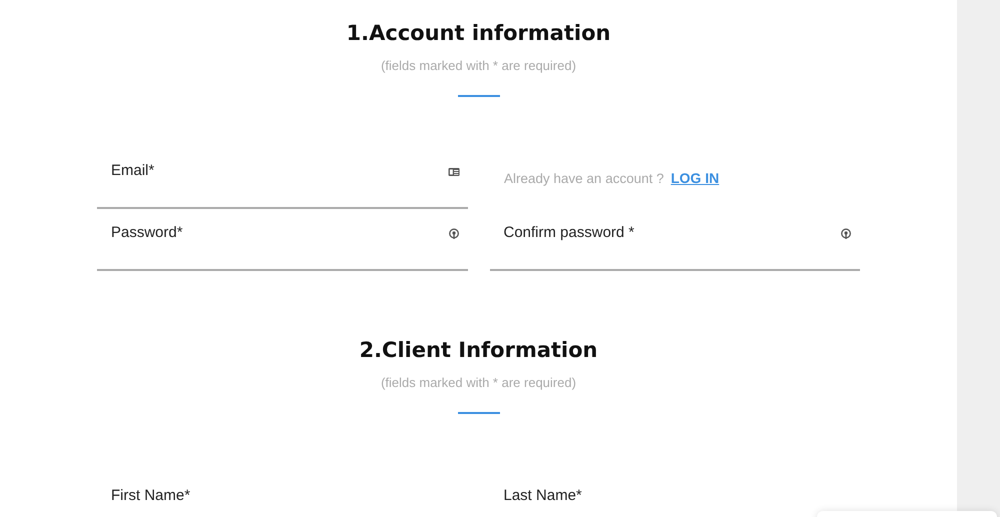 The width and height of the screenshot is (1000, 517). I want to click on input-field: First Name*, so click(282, 494).